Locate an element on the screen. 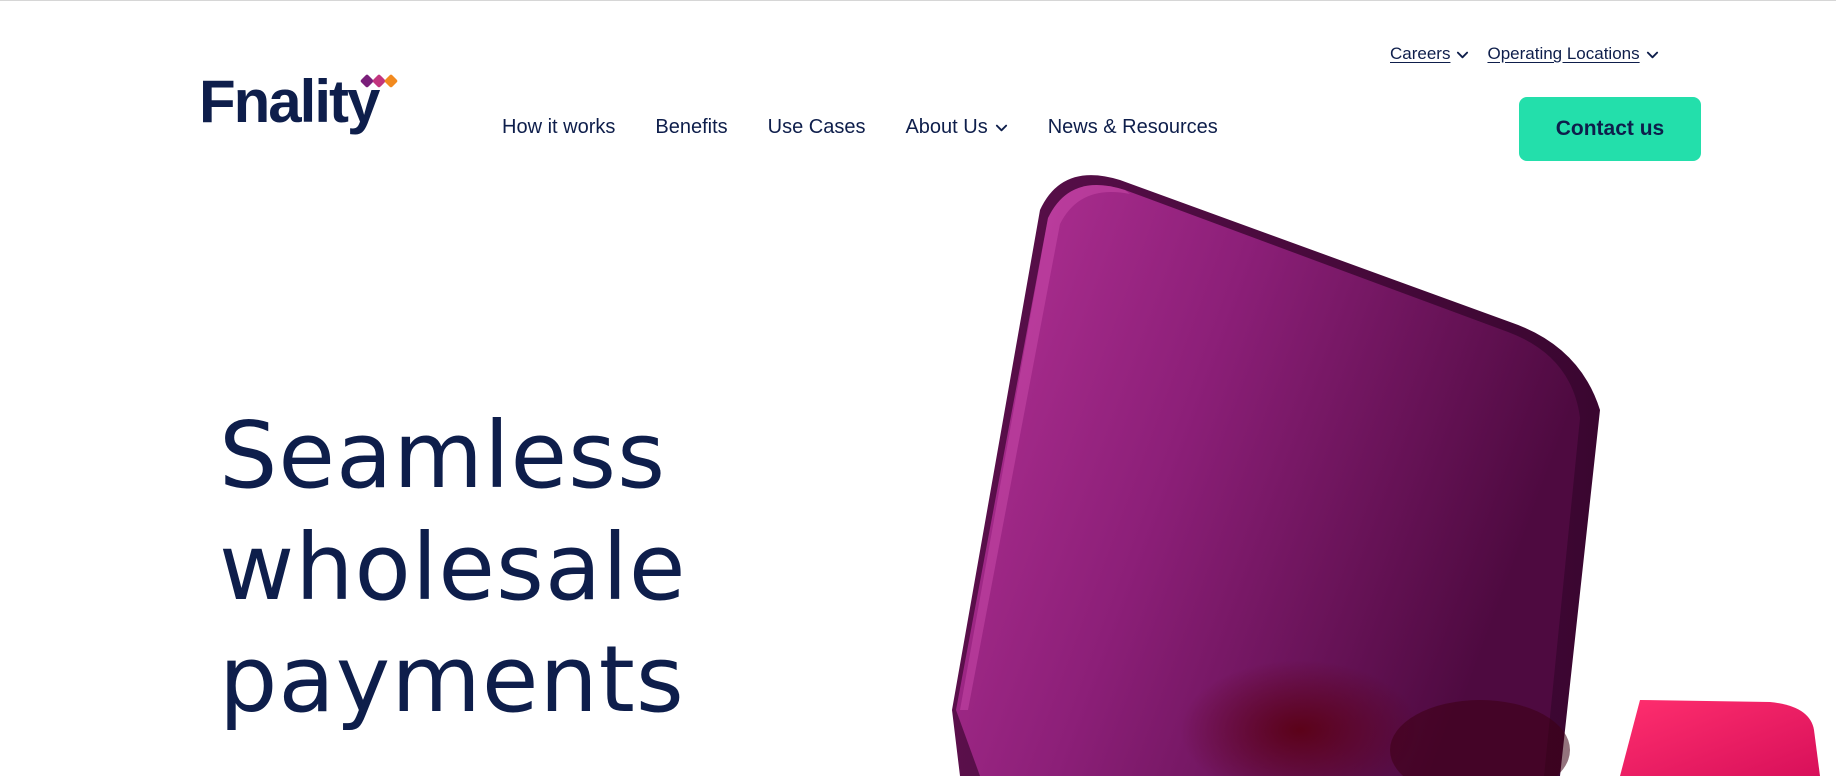 The image size is (1836, 776). nav-benefits-label: Benefits is located at coordinates (691, 127).